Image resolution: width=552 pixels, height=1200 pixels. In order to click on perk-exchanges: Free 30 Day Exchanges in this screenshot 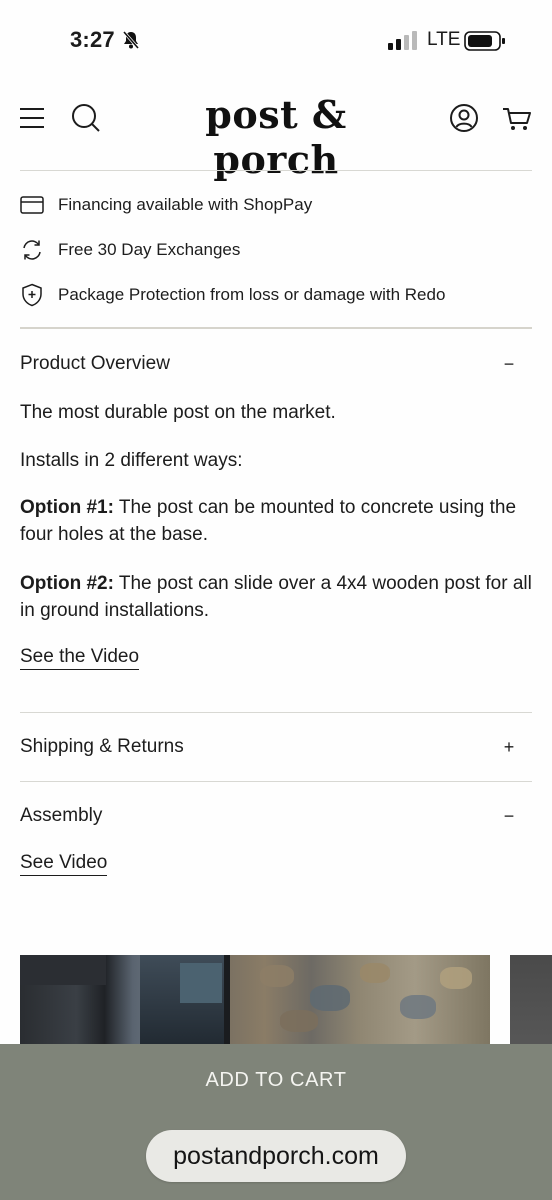, I will do `click(130, 250)`.